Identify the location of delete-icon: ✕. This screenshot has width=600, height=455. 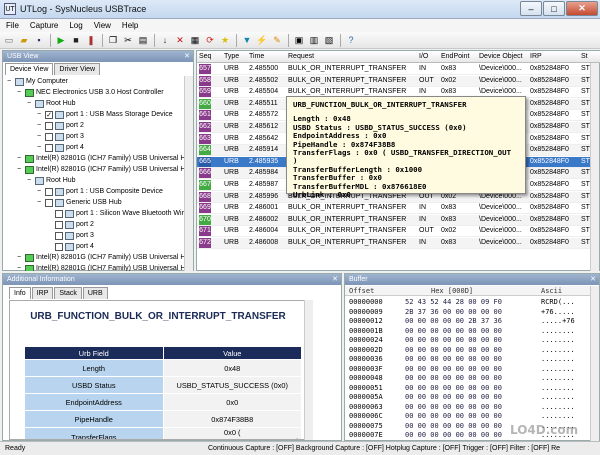
(180, 40).